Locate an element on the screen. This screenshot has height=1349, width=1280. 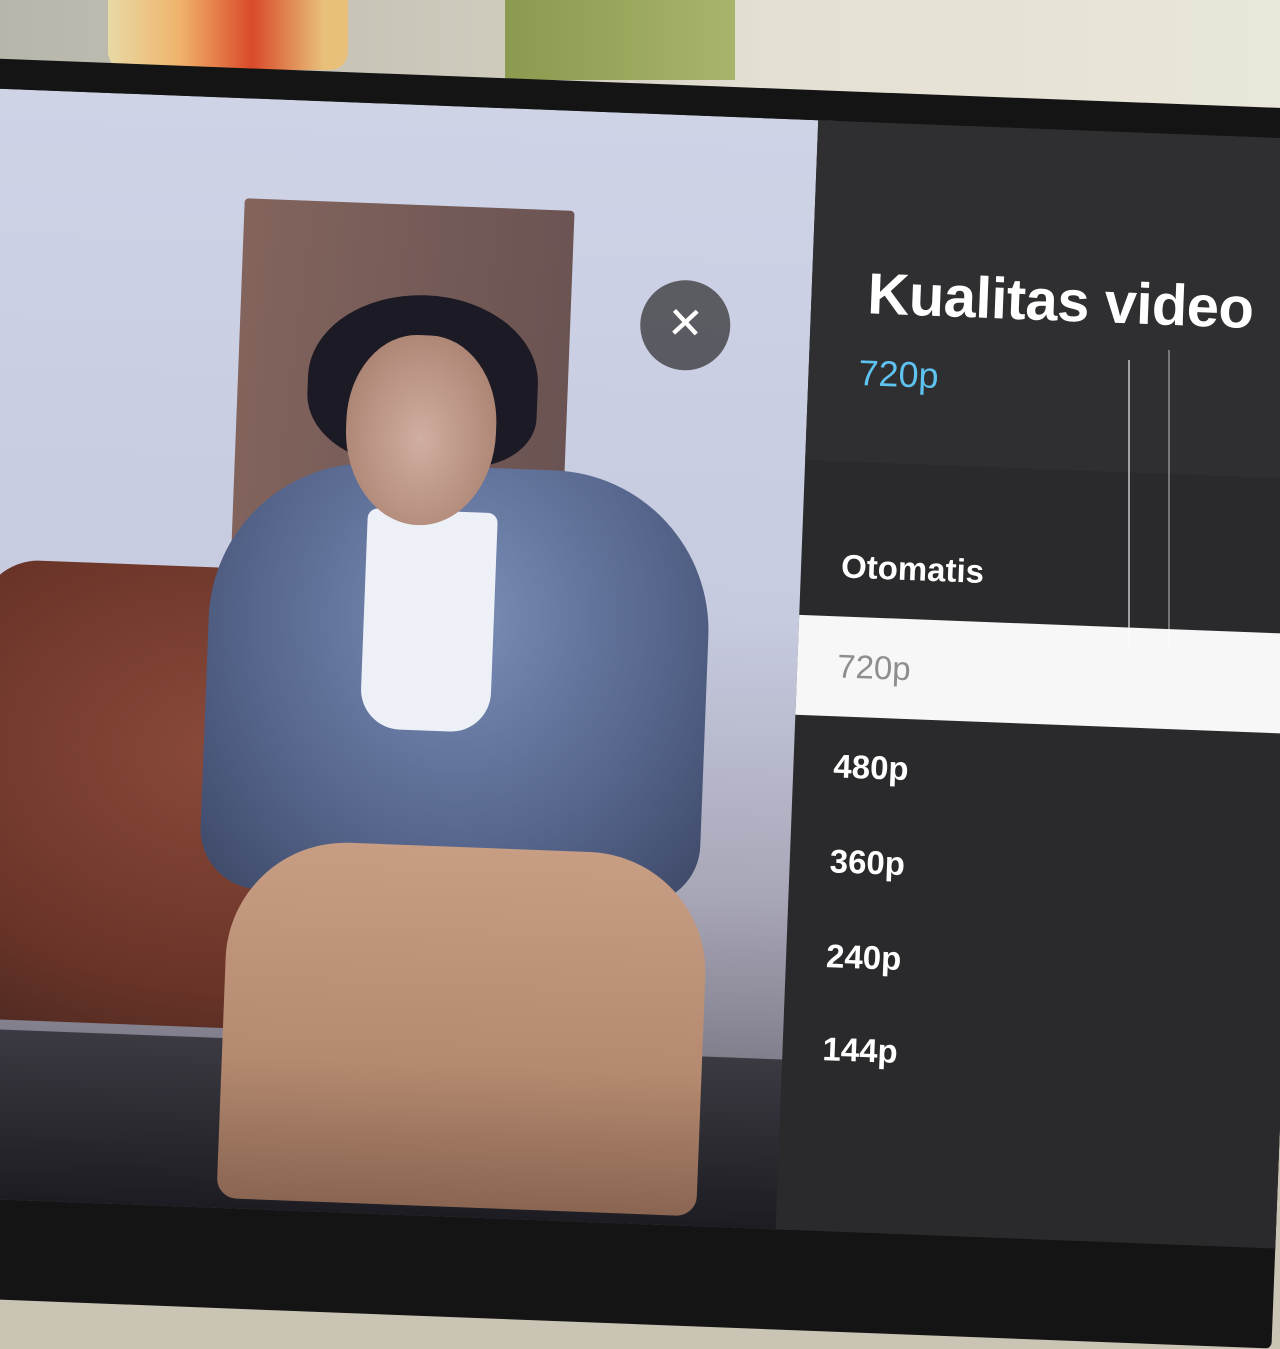
video-person-shirt is located at coordinates (428, 621).